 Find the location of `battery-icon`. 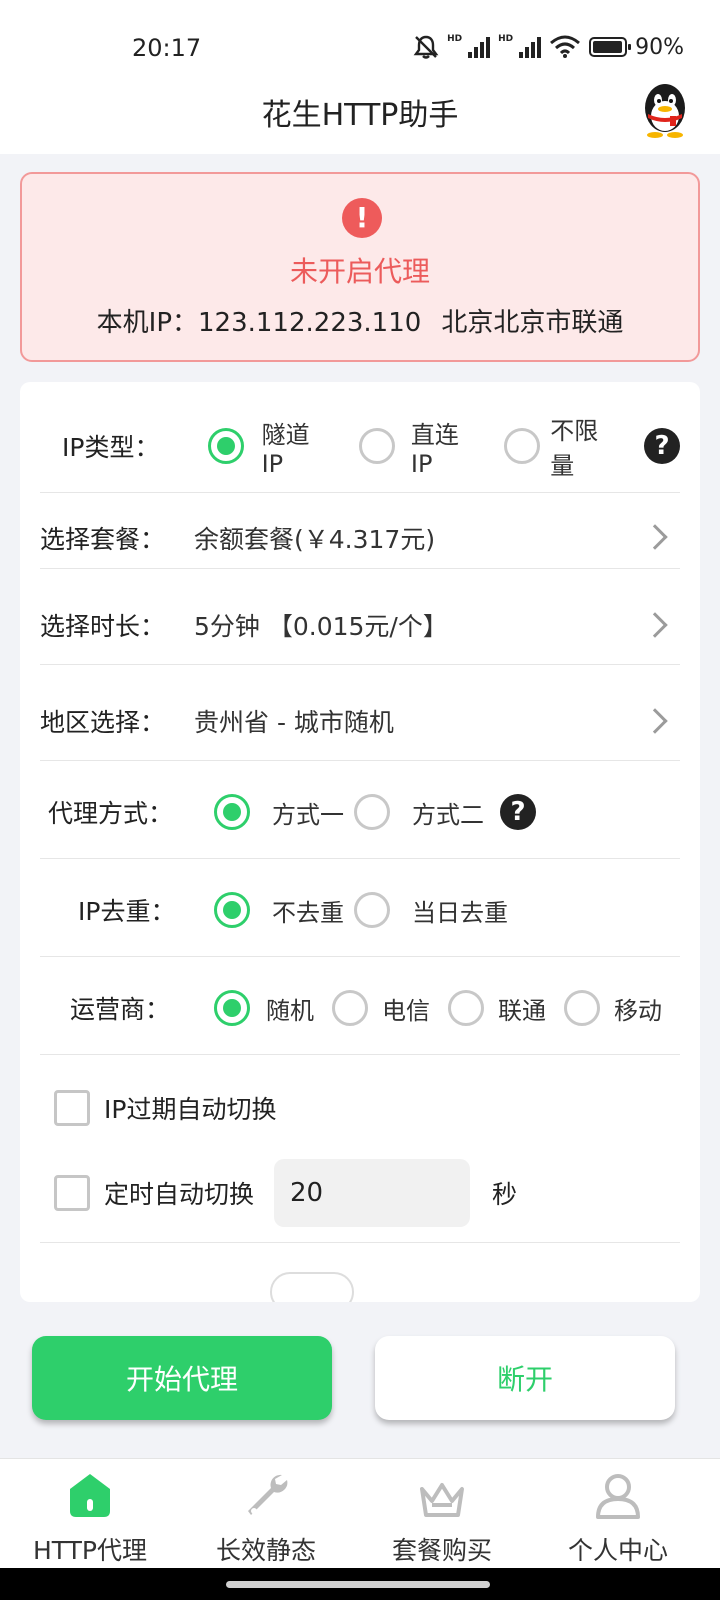

battery-icon is located at coordinates (610, 47).